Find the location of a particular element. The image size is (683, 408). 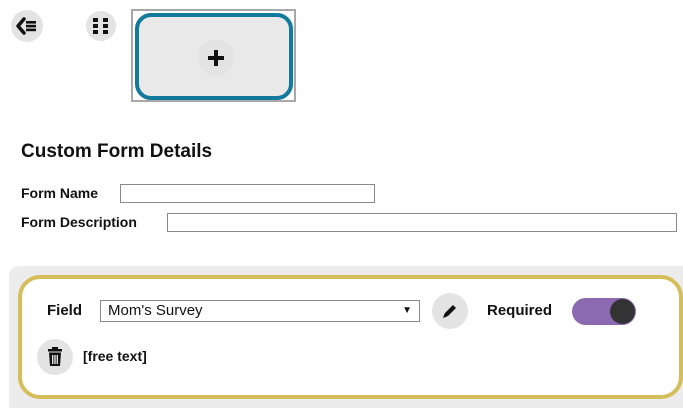

dropdown-arrow-icon: ▼ is located at coordinates (407, 310).